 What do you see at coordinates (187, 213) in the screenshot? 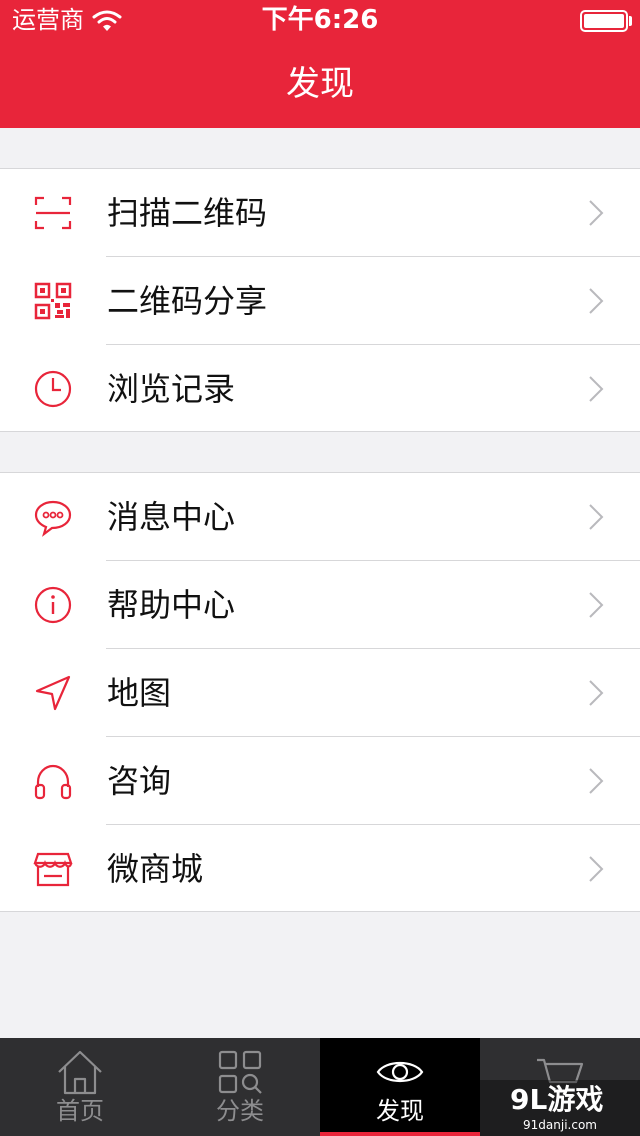
I see `menu-item-label: 扫描二维码` at bounding box center [187, 213].